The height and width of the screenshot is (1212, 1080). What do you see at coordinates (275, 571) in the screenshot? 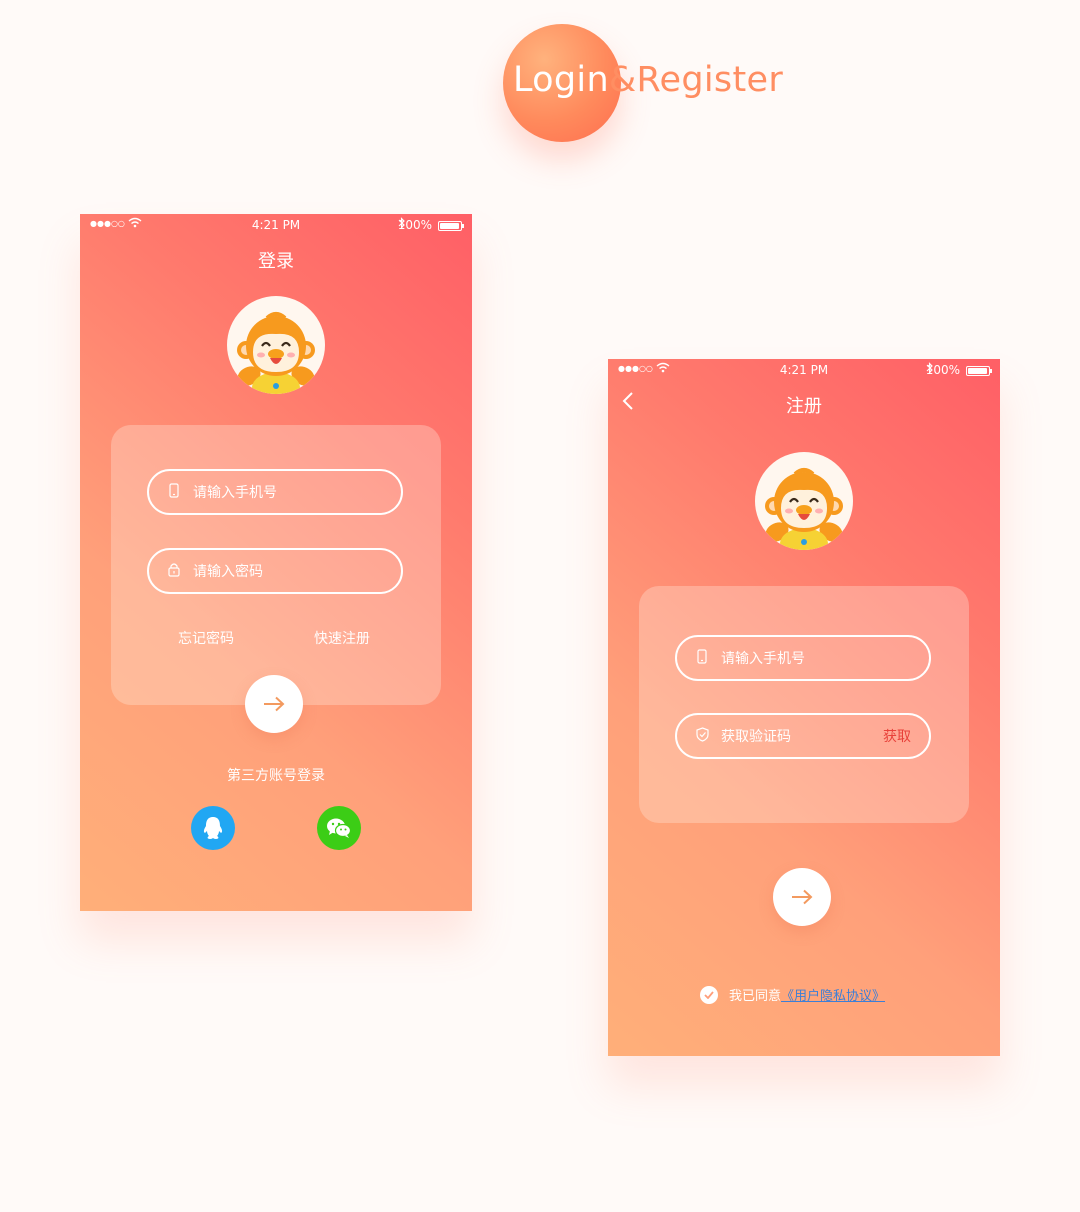
I see `password-input: 请输入密码` at bounding box center [275, 571].